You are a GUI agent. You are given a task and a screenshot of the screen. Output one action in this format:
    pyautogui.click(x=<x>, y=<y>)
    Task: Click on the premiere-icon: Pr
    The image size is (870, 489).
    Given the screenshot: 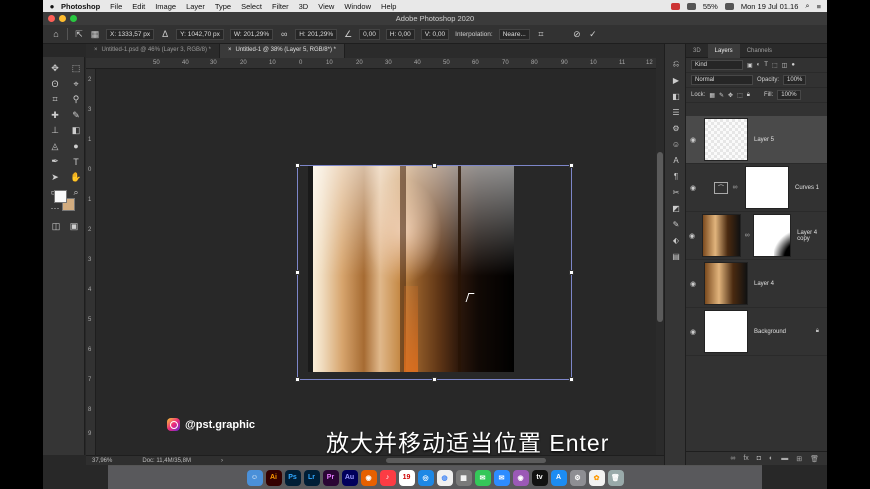 What is the action you would take?
    pyautogui.click(x=330, y=477)
    